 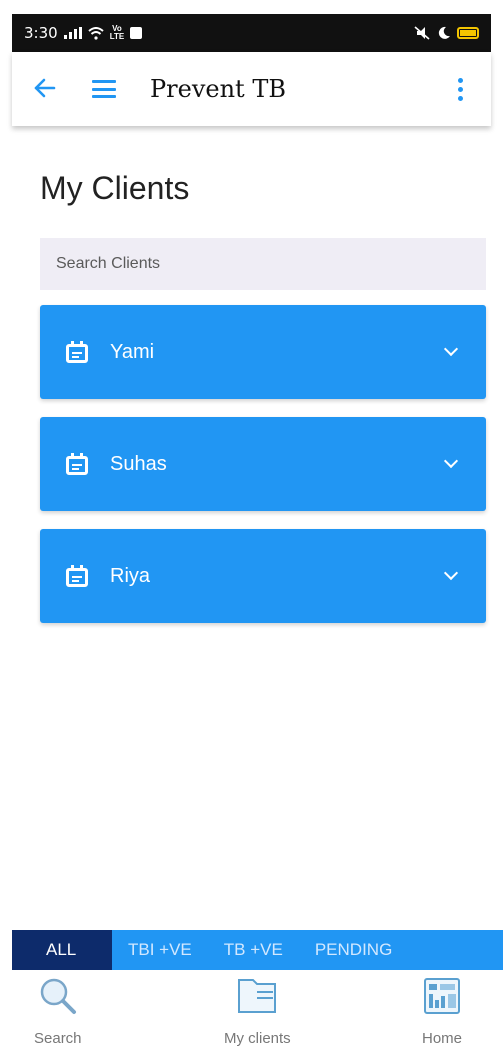 What do you see at coordinates (62, 950) in the screenshot?
I see `tab-all: ALL` at bounding box center [62, 950].